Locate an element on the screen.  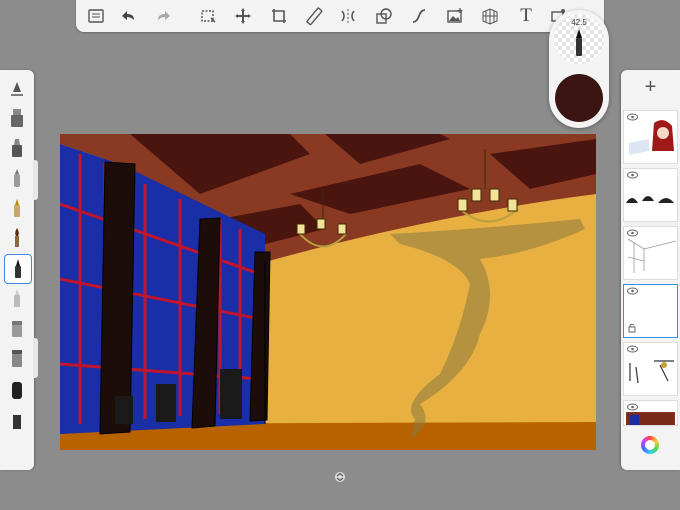
airbrush-brush is located at coordinates (17, 178).